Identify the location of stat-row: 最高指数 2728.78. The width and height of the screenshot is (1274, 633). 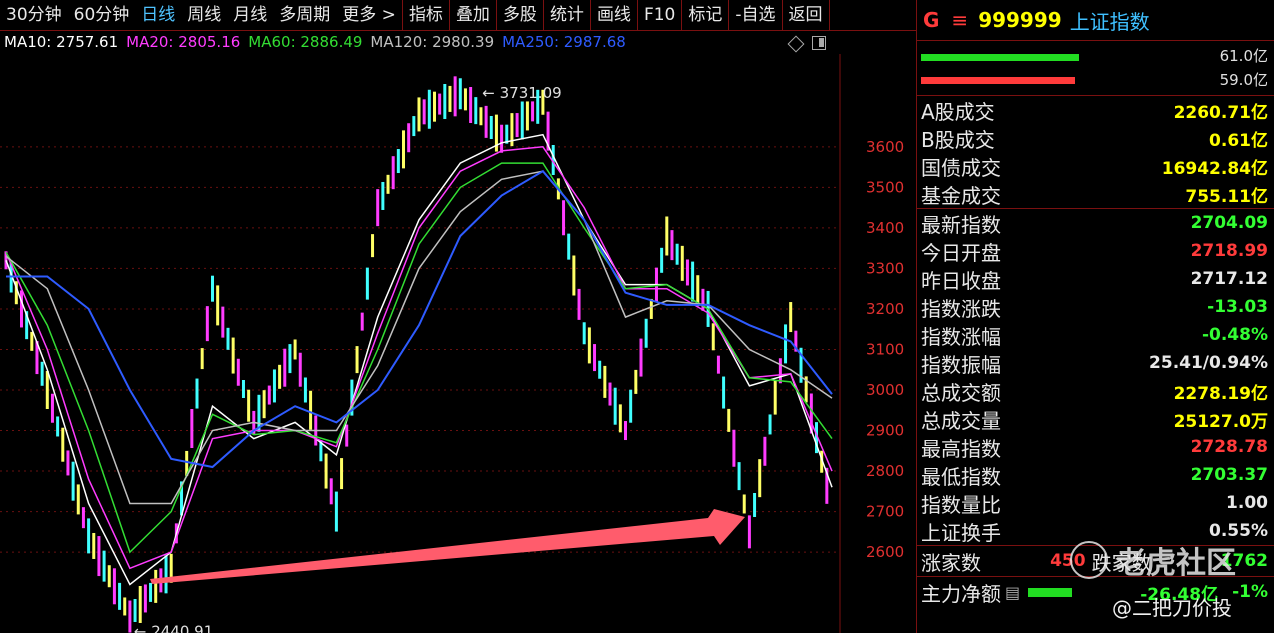
(1095, 447).